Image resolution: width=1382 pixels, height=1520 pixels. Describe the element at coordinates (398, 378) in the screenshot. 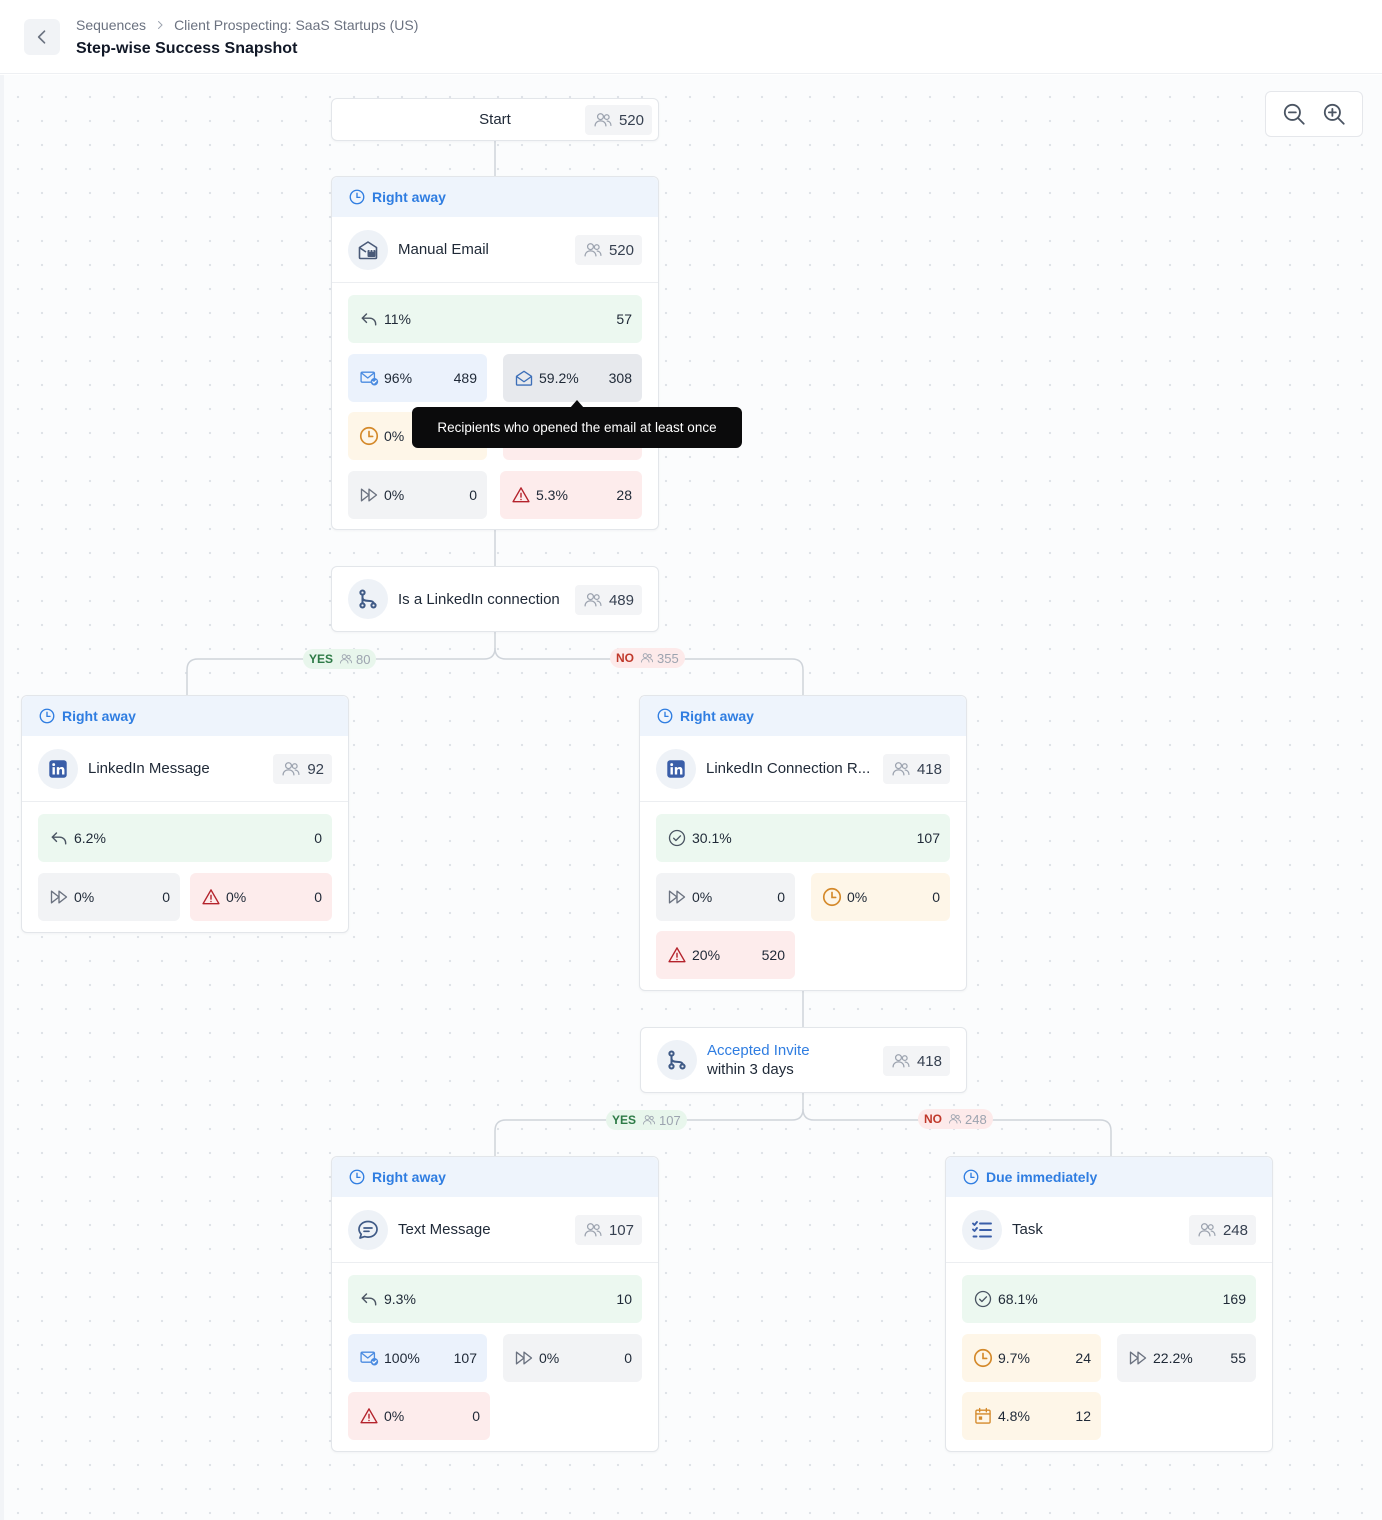

I see `stat-pct: 96%` at that location.